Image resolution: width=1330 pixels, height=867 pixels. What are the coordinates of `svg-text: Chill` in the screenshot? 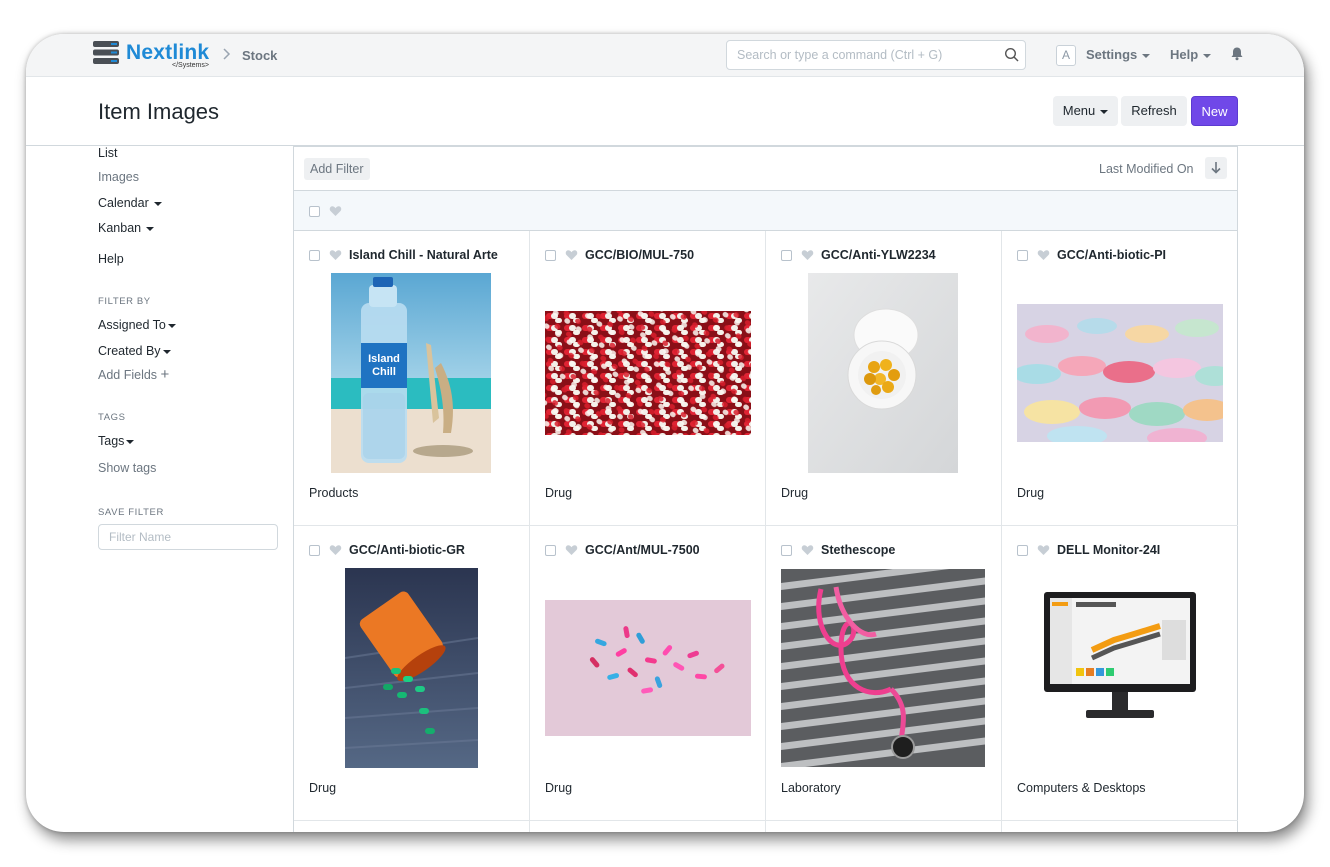 It's located at (384, 372).